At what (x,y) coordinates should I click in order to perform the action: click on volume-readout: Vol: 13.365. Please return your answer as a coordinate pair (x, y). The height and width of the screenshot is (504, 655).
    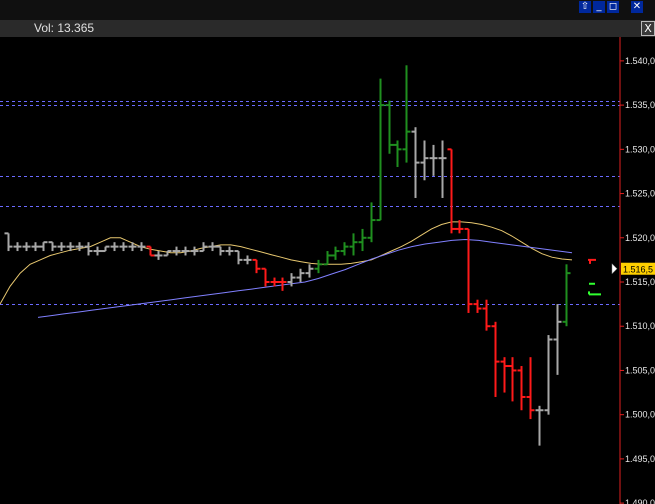
    Looking at the image, I should click on (64, 28).